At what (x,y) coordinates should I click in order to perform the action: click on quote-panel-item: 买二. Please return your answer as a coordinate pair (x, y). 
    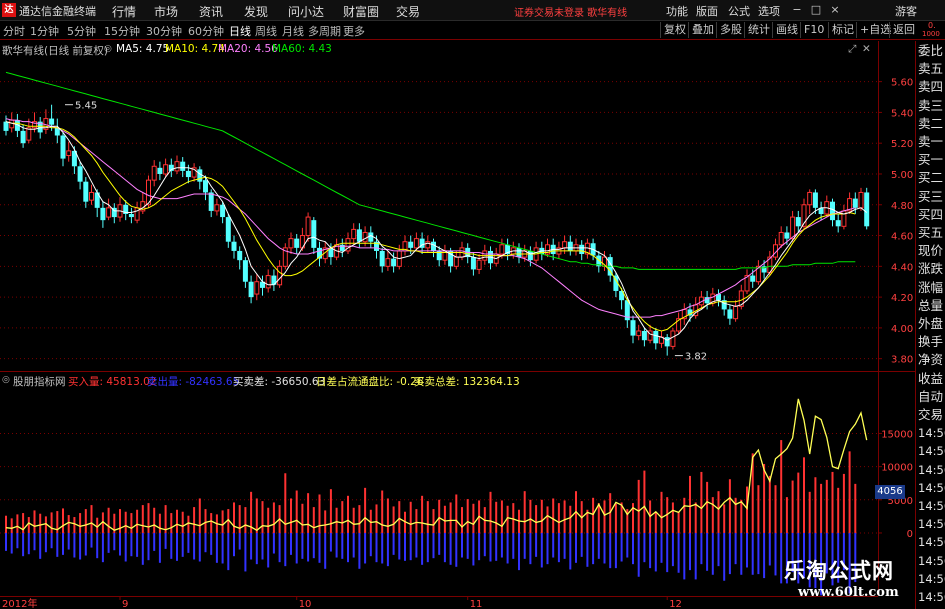
    Looking at the image, I should click on (930, 178).